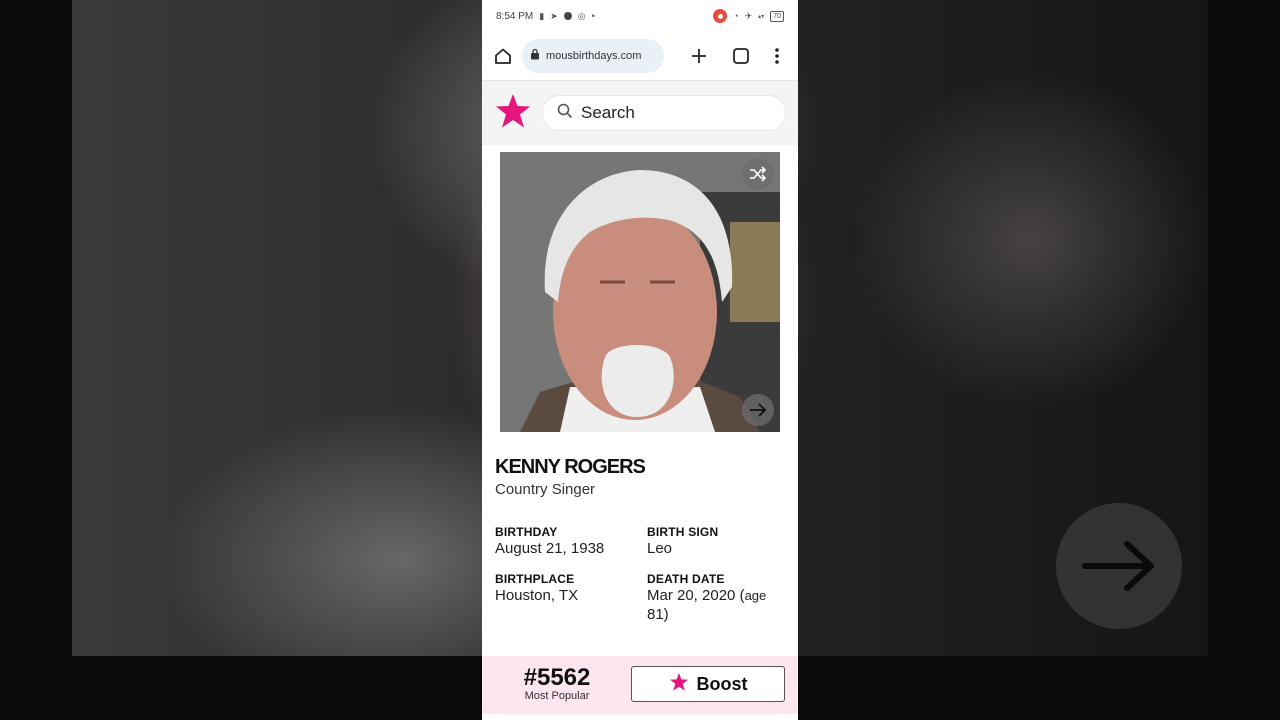  What do you see at coordinates (1119, 566) in the screenshot?
I see `next-arrow-icon` at bounding box center [1119, 566].